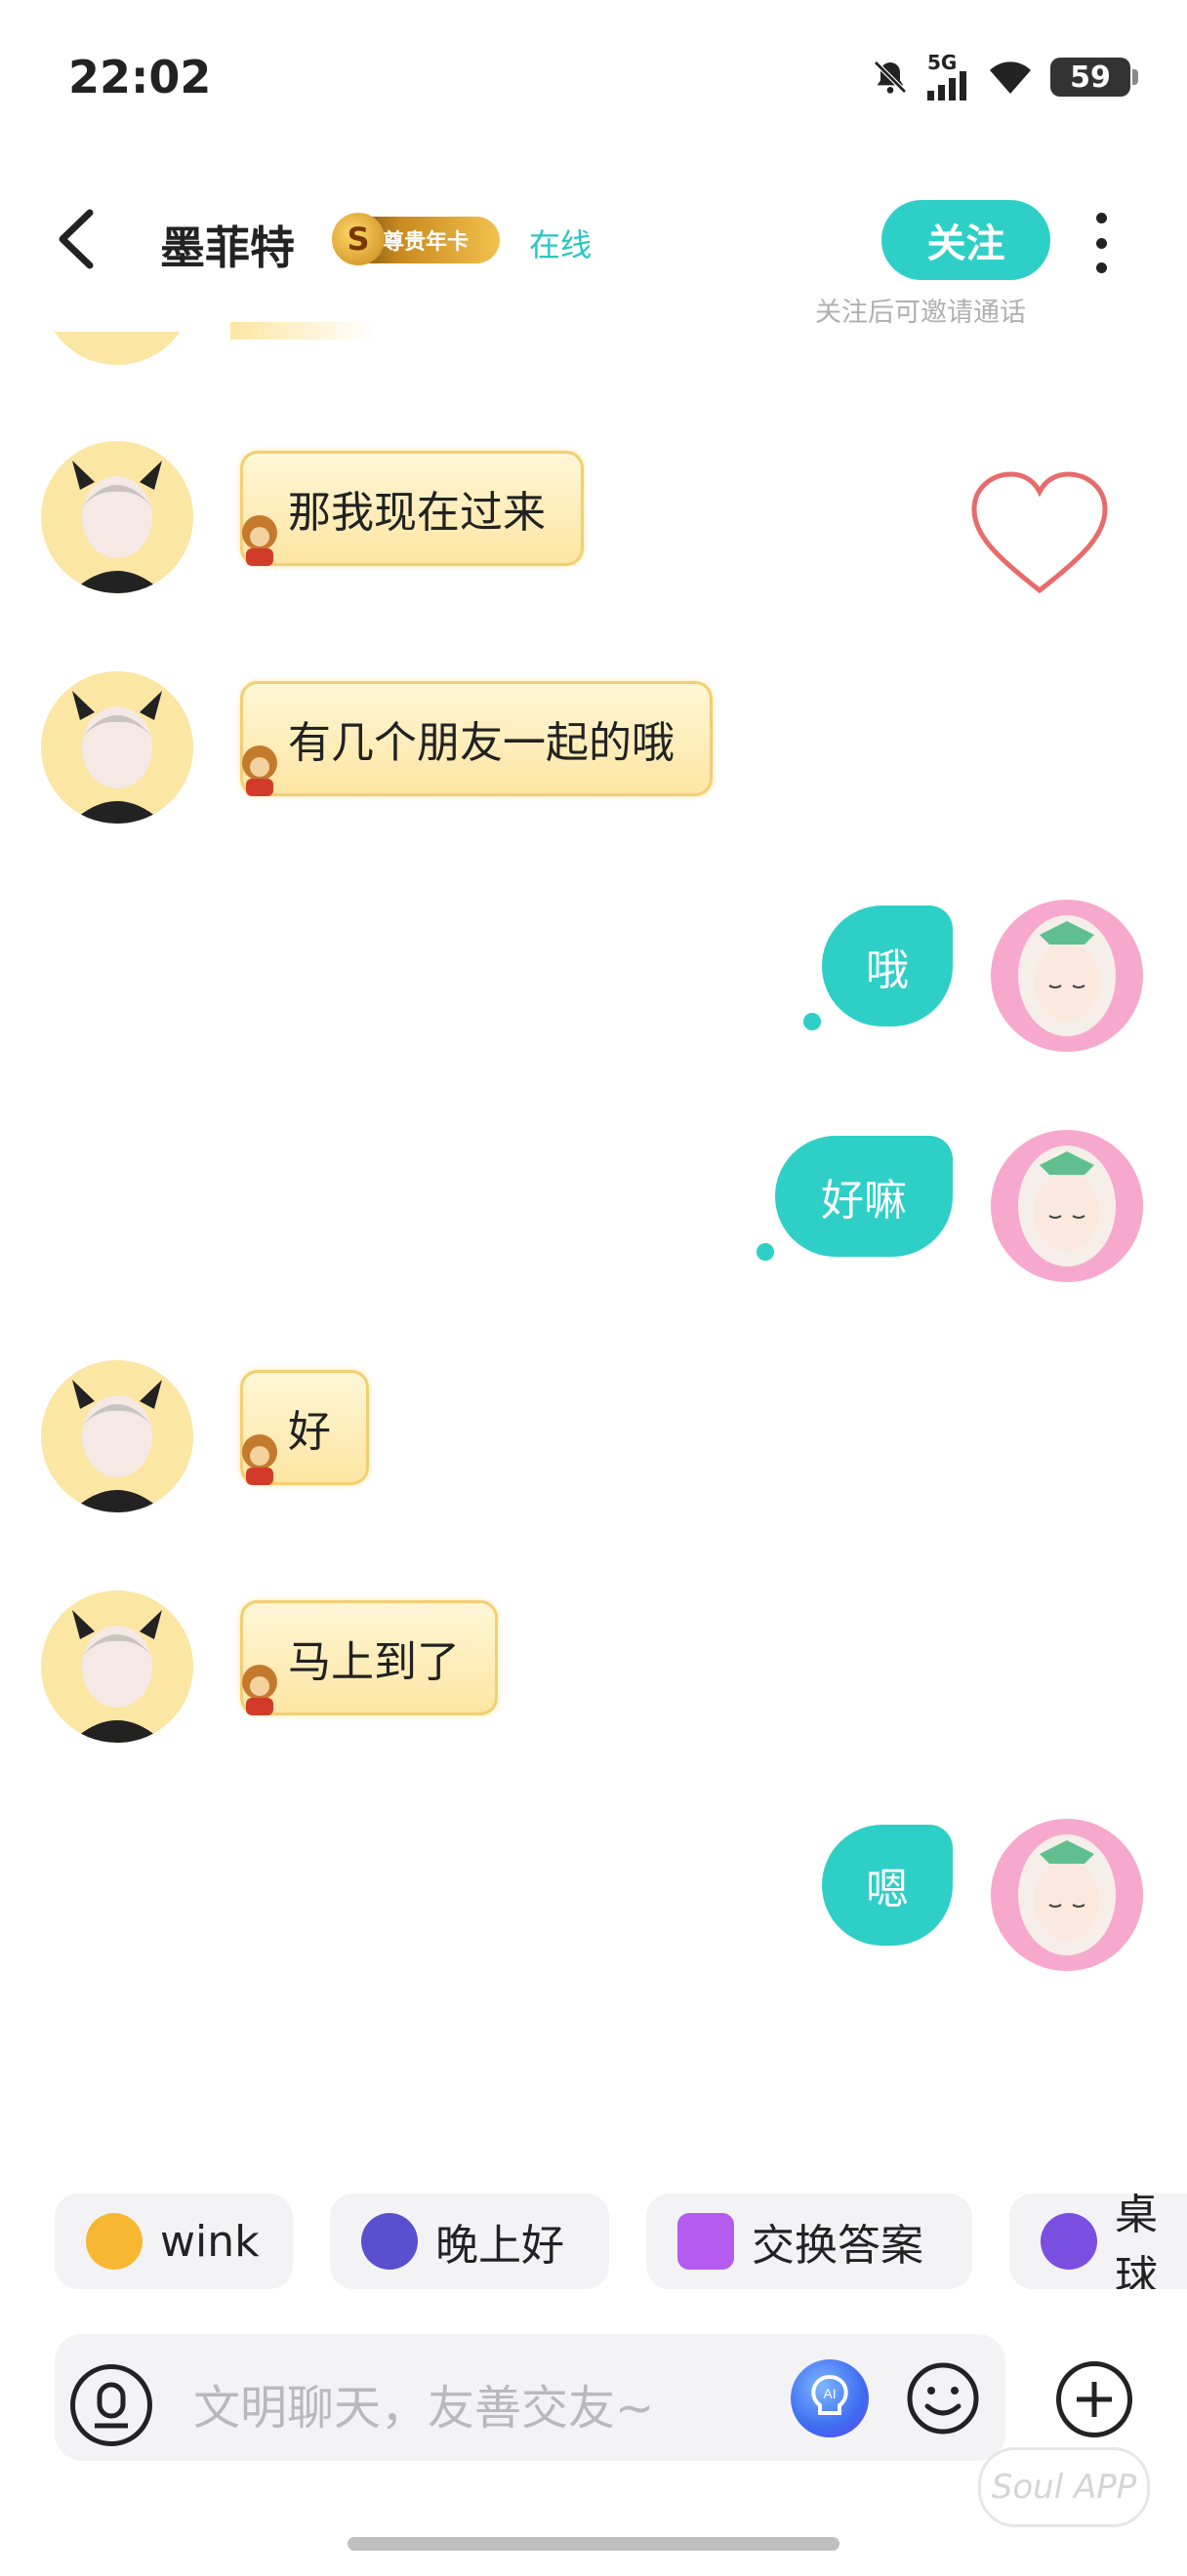 The image size is (1187, 2576). Describe the element at coordinates (114, 2241) in the screenshot. I see `wink-emoji-icon` at that location.